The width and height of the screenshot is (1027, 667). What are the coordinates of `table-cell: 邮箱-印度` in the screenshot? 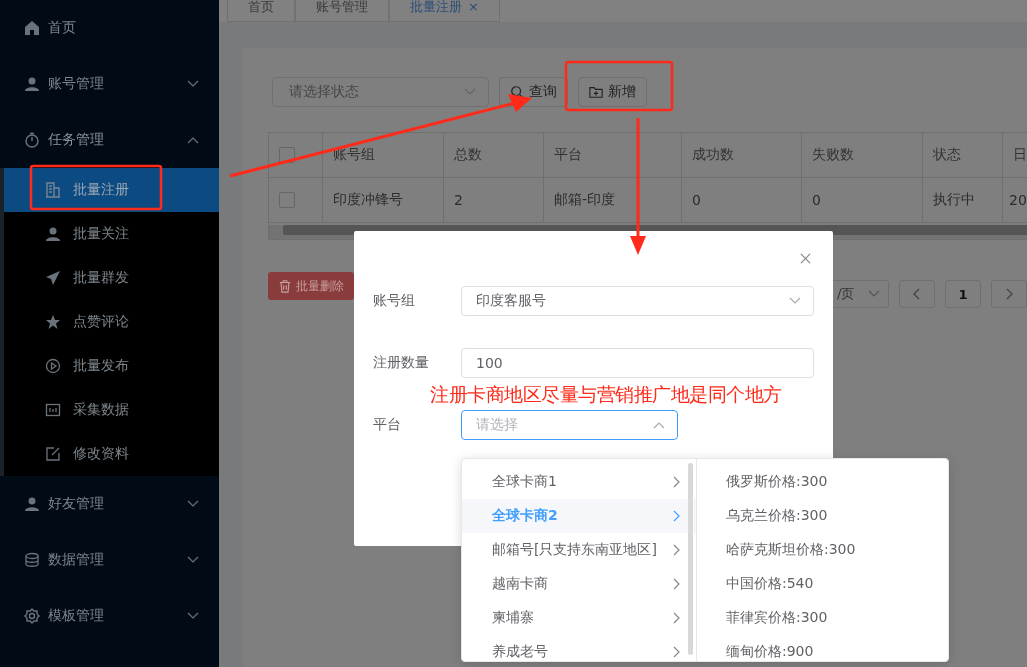 It's located at (613, 200).